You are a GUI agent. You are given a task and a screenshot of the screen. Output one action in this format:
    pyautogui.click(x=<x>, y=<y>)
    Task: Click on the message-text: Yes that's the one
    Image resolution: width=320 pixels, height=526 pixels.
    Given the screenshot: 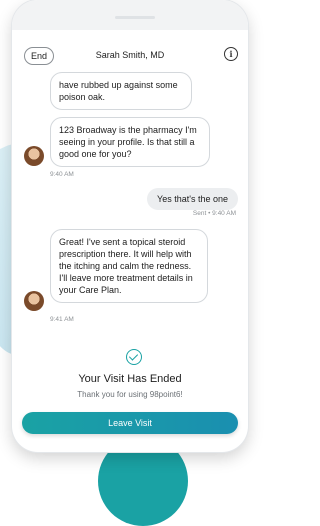 What is the action you would take?
    pyautogui.click(x=192, y=199)
    